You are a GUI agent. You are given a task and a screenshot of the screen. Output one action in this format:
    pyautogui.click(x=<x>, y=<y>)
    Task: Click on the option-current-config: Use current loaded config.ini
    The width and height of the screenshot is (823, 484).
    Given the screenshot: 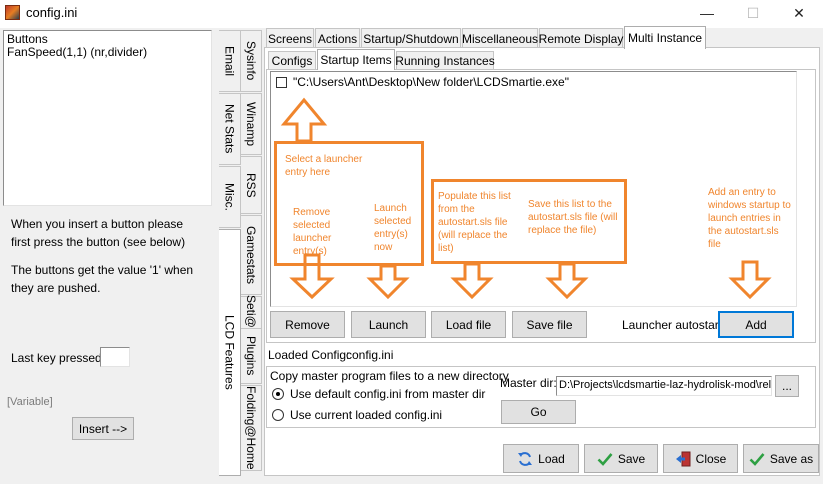 What is the action you would take?
    pyautogui.click(x=357, y=415)
    